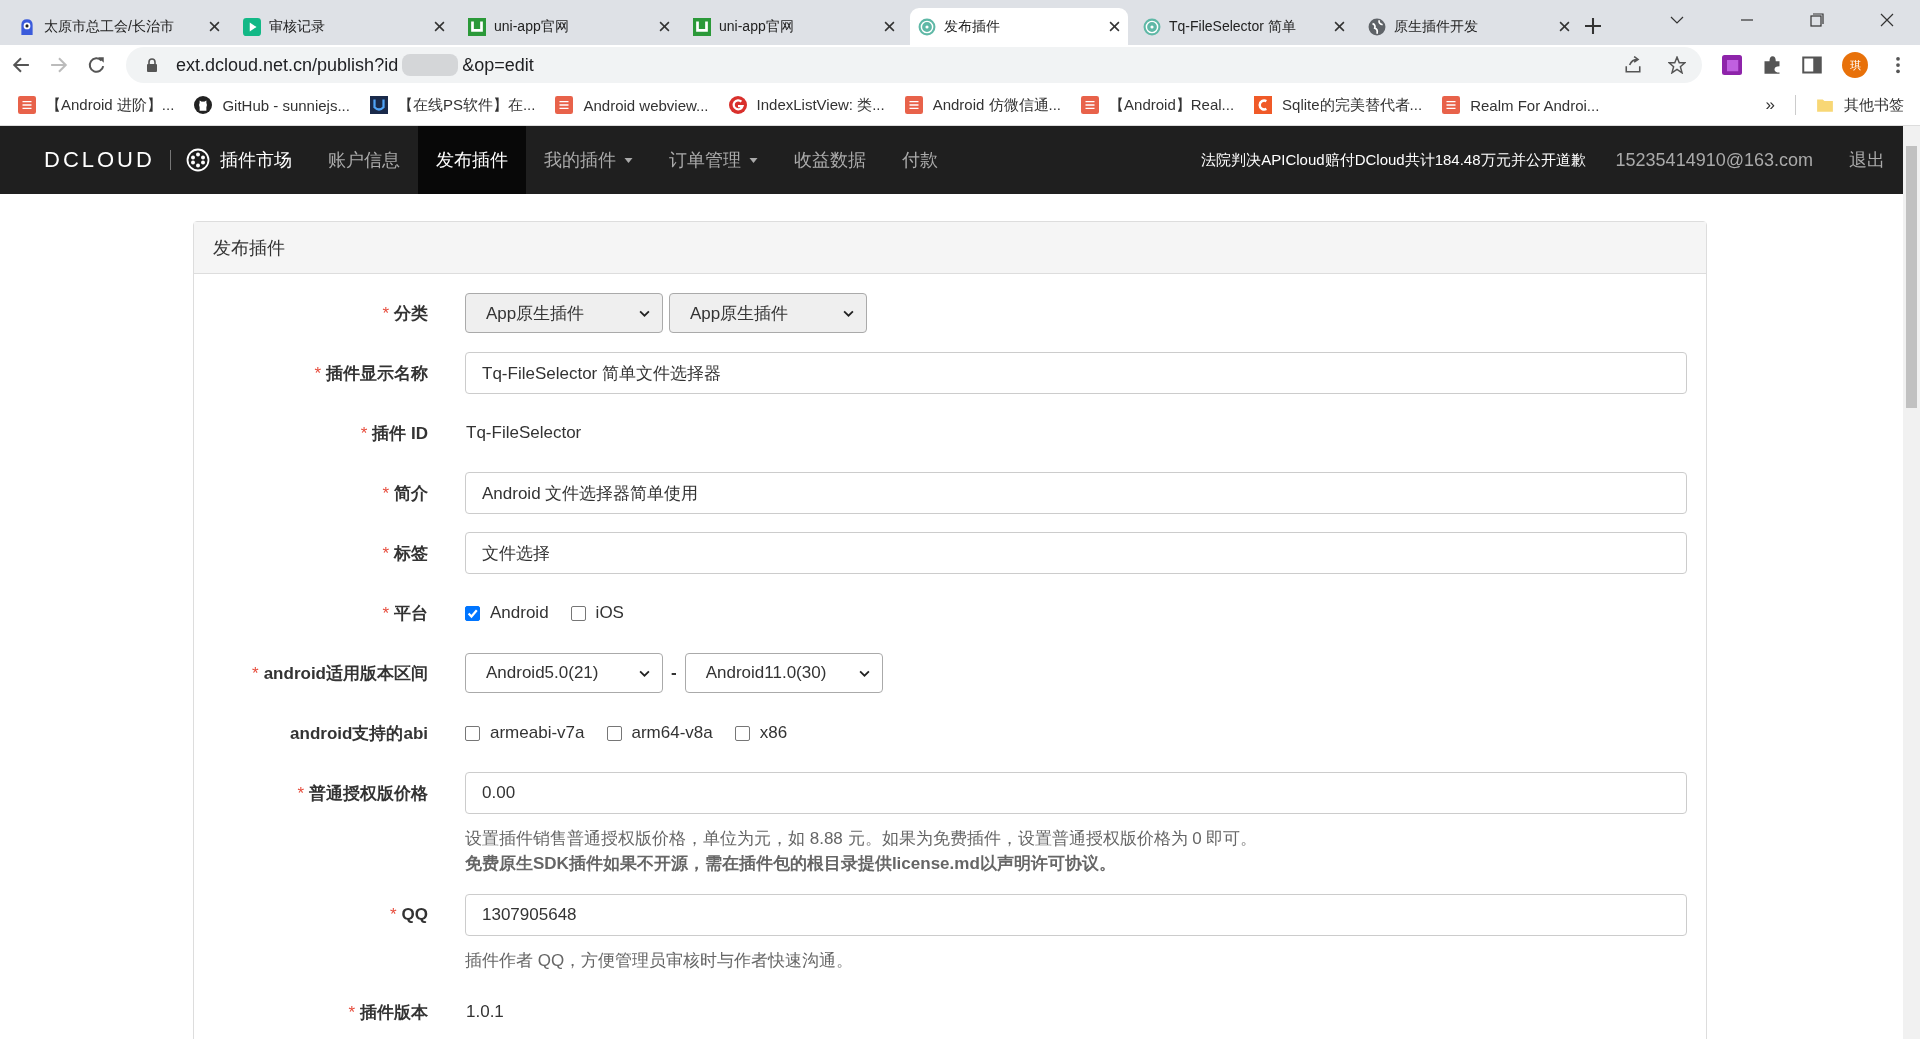  I want to click on scrollbar, so click(1911, 582).